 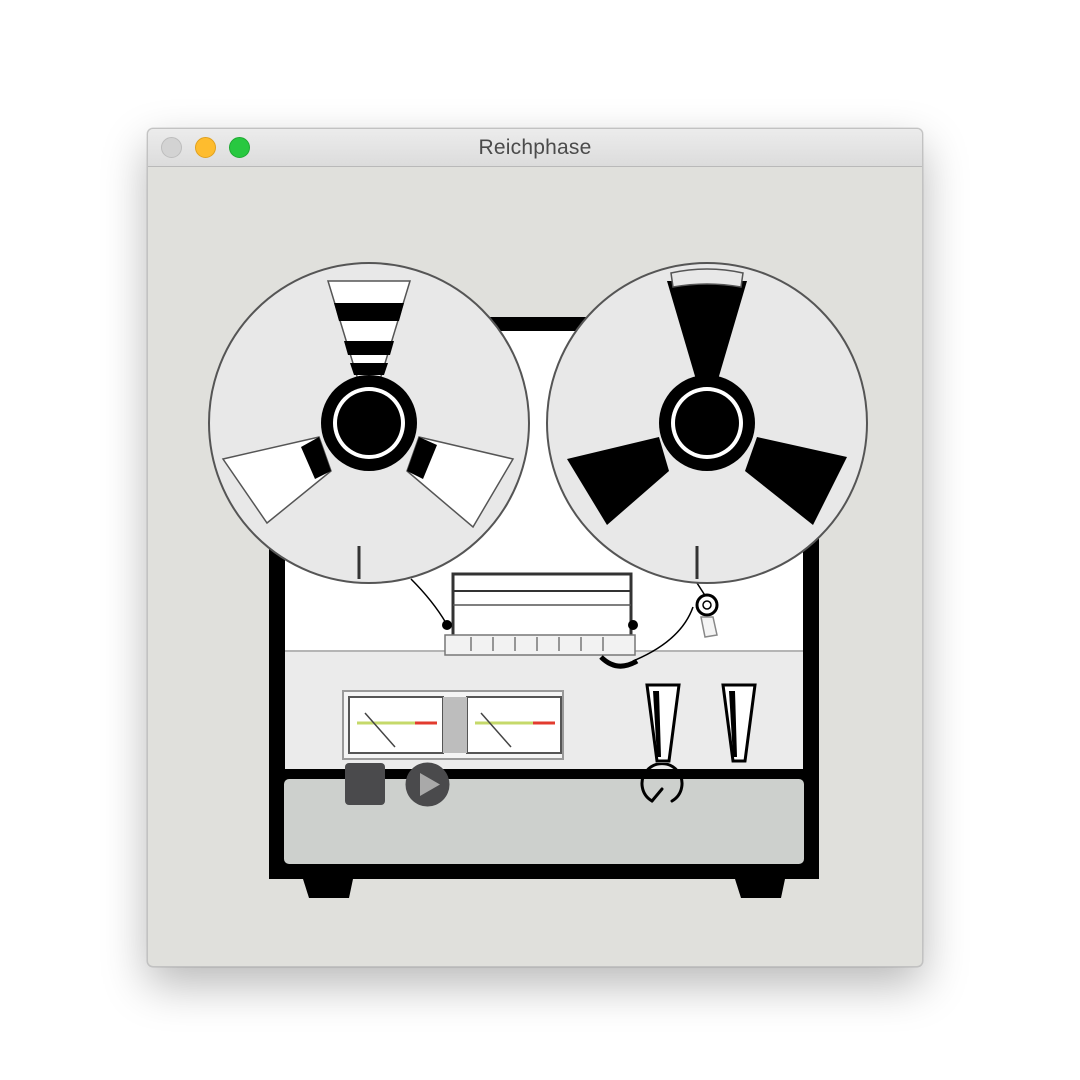 I want to click on close-button, so click(x=171, y=147).